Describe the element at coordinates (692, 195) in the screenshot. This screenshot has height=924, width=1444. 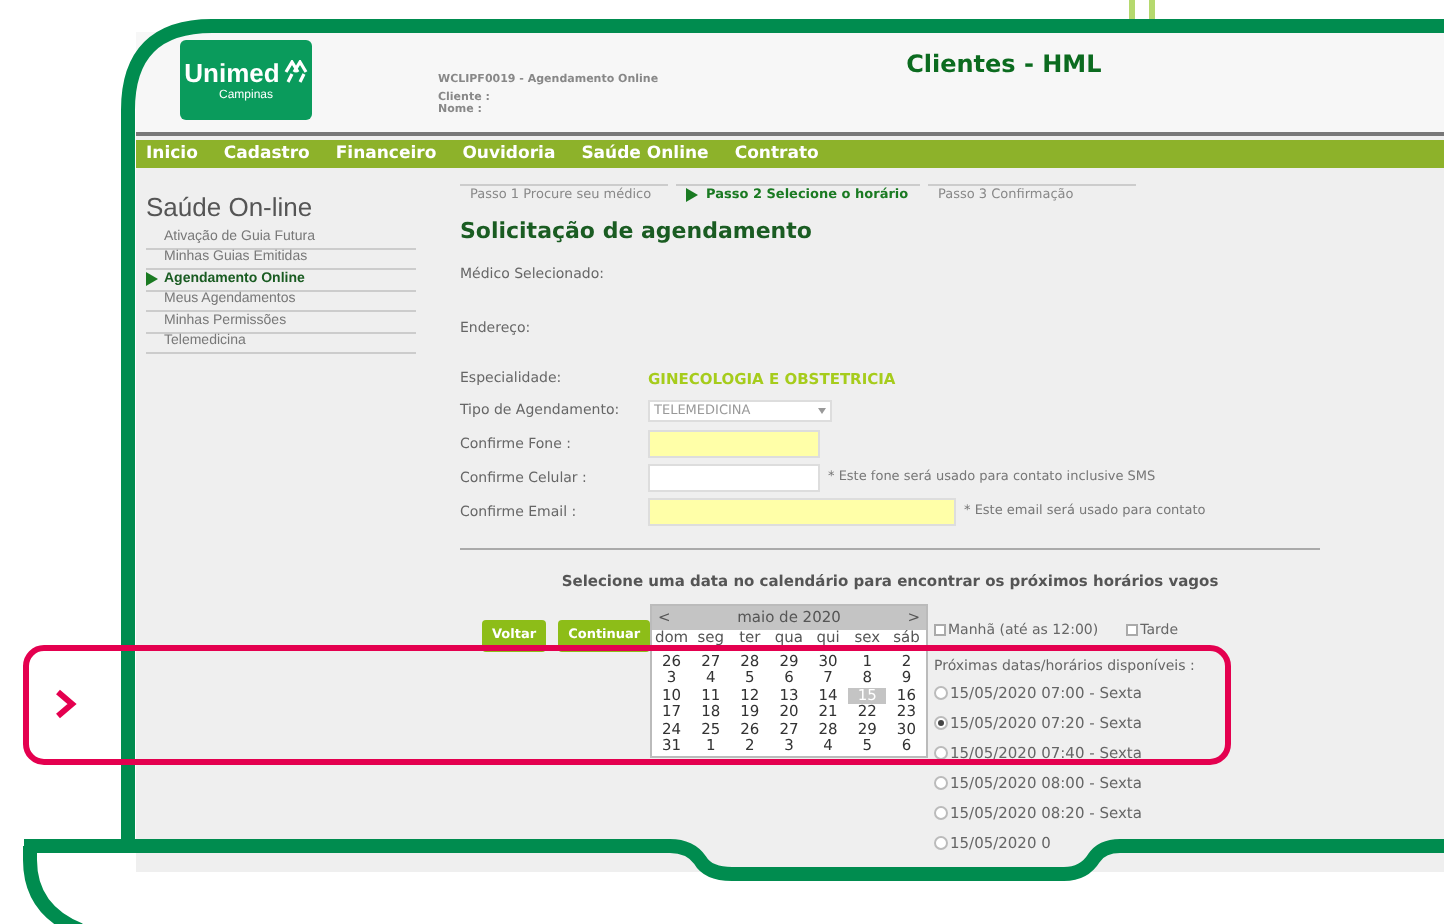
I see `step-arrow-icon` at that location.